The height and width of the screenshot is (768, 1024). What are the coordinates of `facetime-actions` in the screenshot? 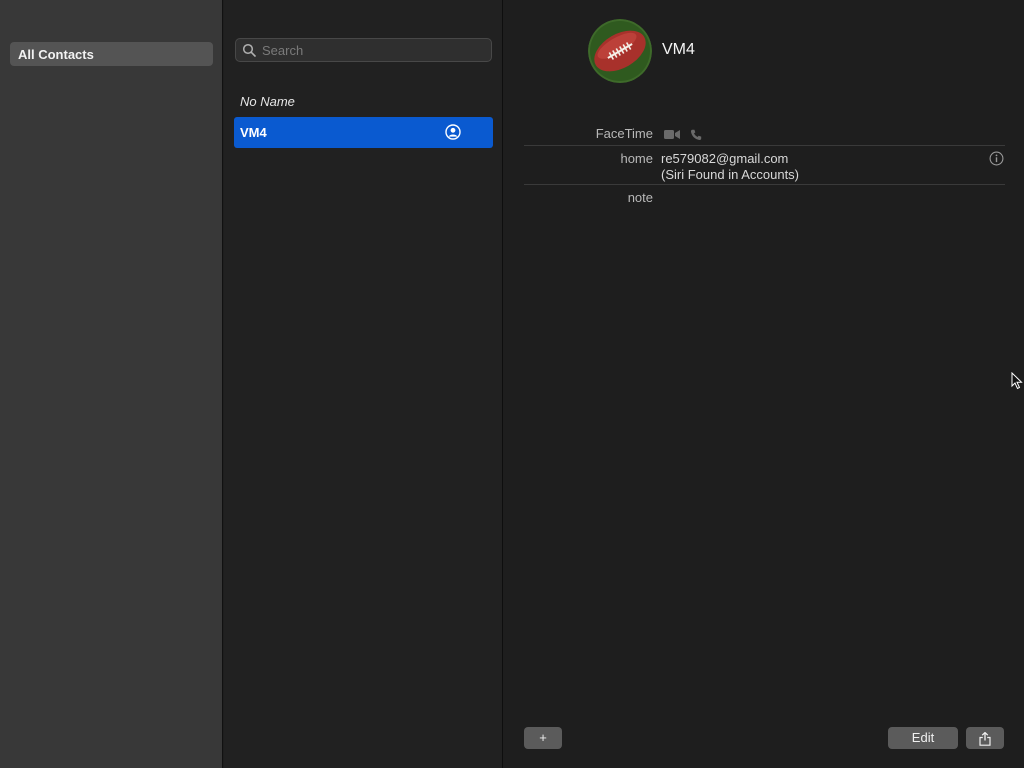 It's located at (686, 135).